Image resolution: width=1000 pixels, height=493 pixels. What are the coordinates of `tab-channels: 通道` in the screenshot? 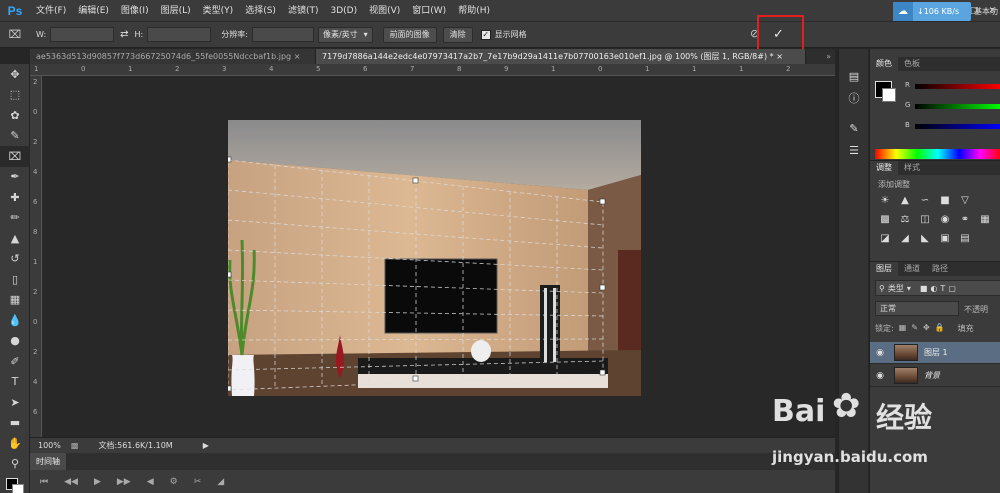 It's located at (912, 269).